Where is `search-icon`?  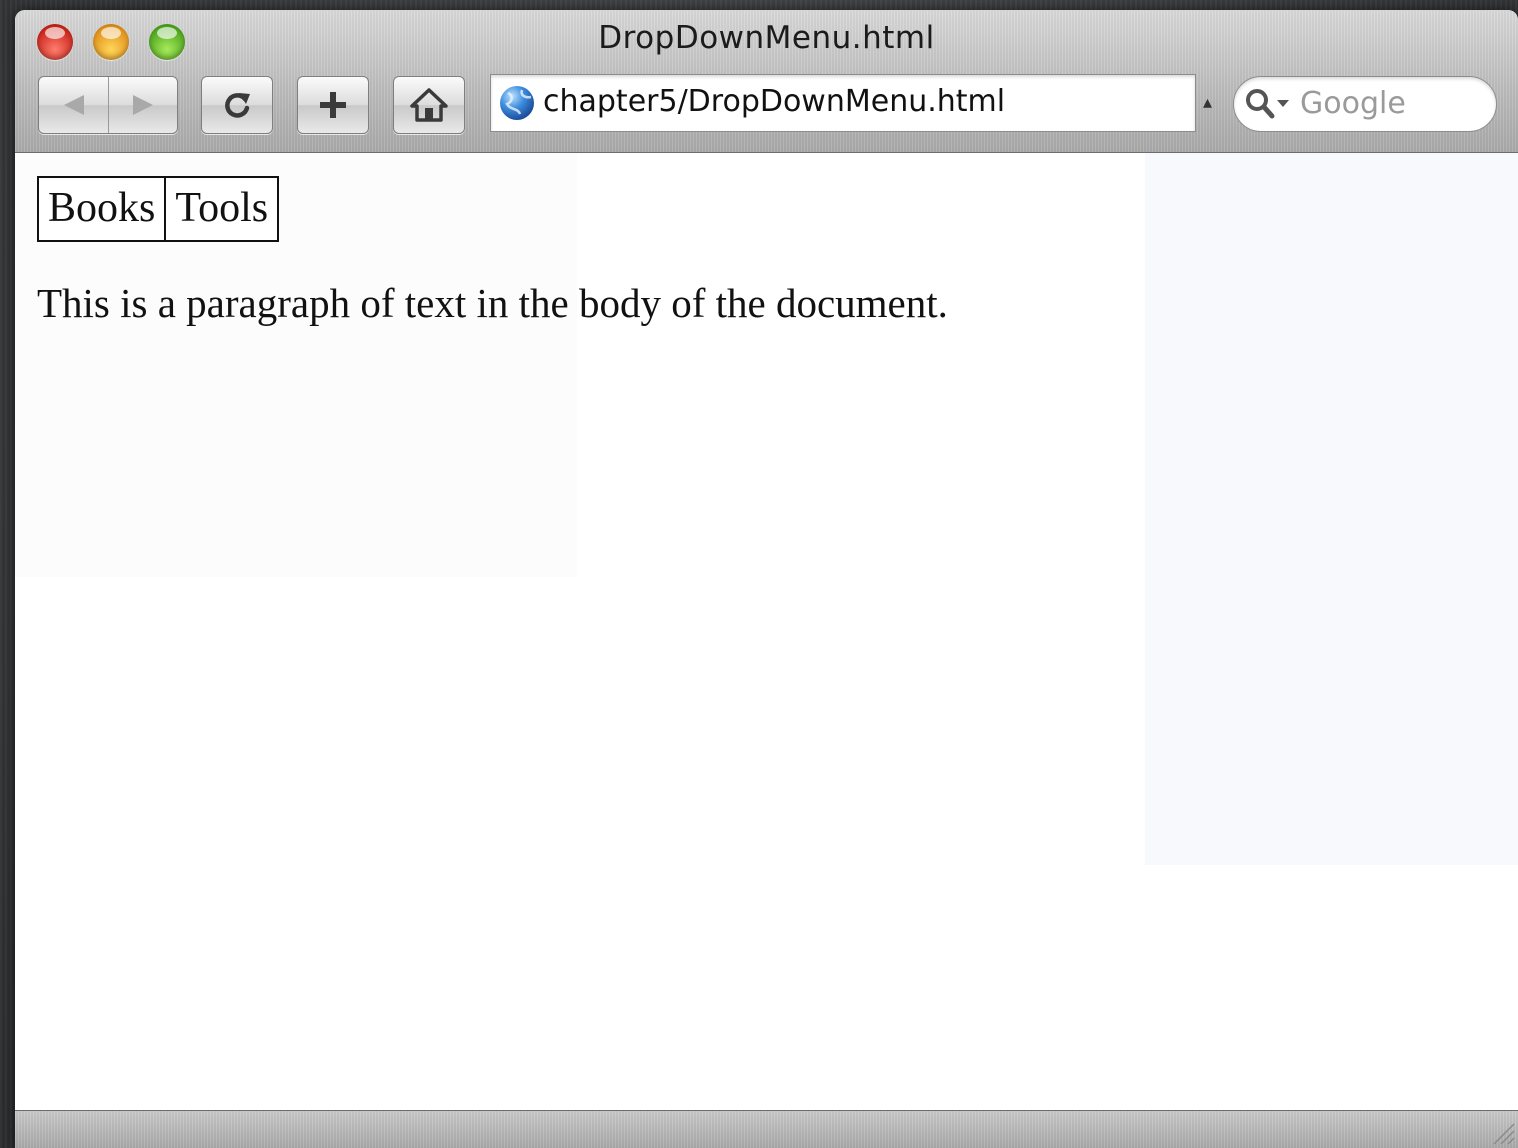
search-icon is located at coordinates (1270, 104).